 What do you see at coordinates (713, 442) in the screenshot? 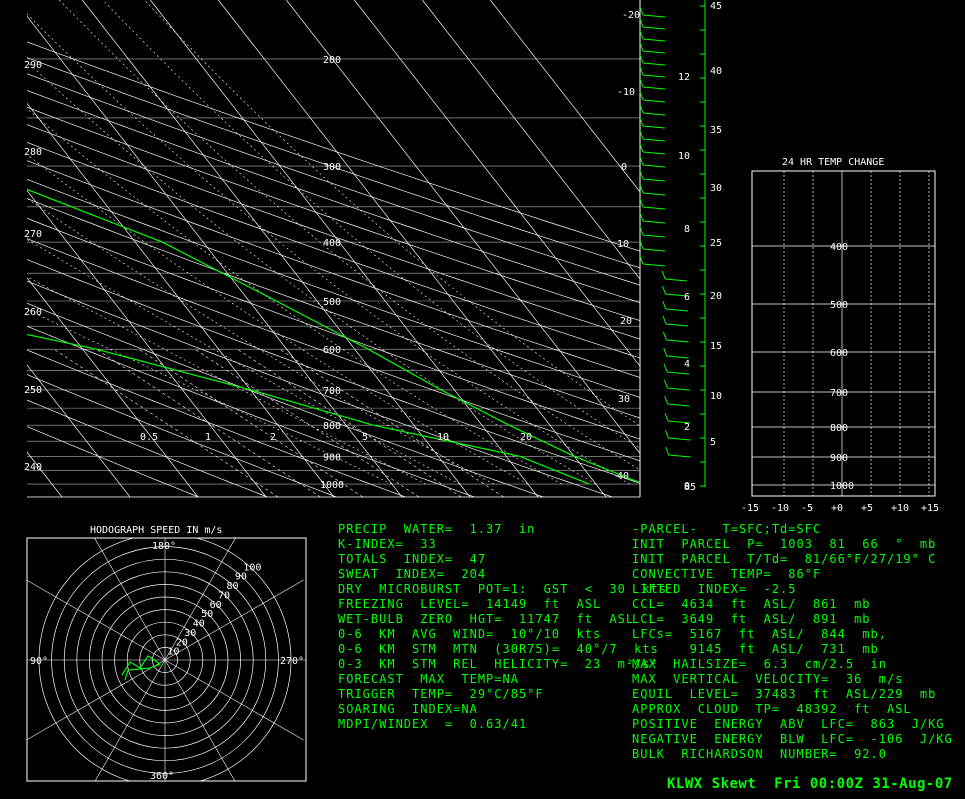
I see `height-kft-label-5: 5` at bounding box center [713, 442].